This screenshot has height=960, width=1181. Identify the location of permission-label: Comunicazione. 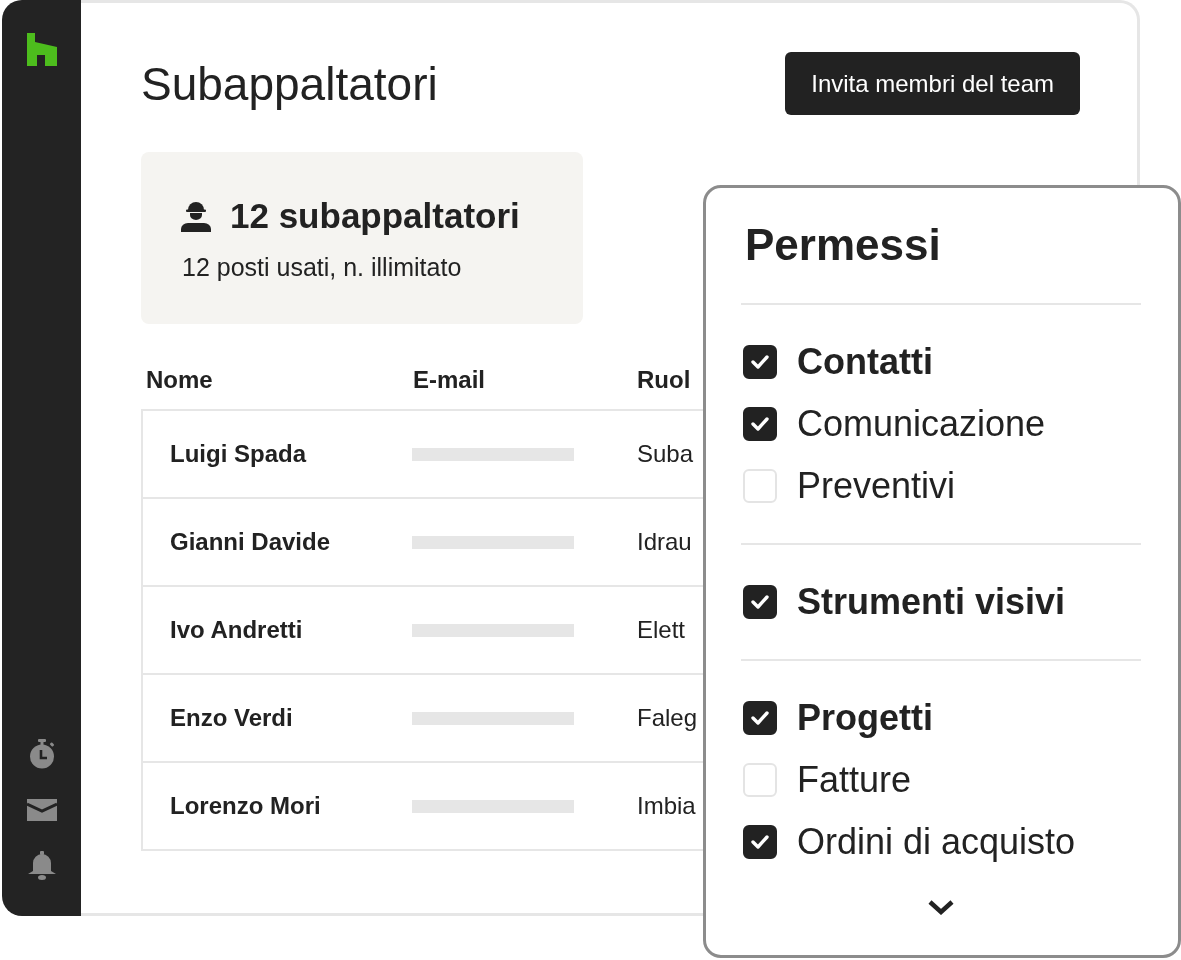
(921, 424).